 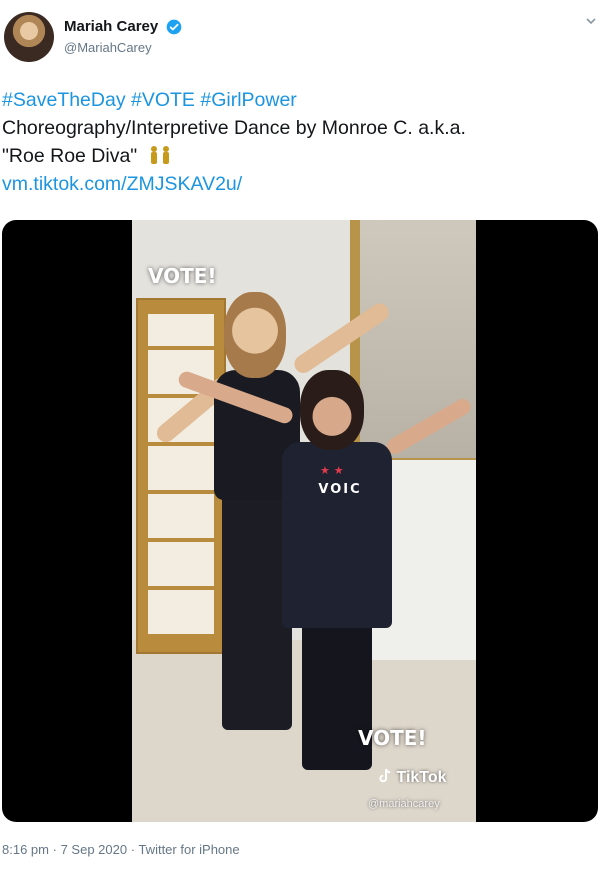 What do you see at coordinates (174, 27) in the screenshot?
I see `verified-badge-icon` at bounding box center [174, 27].